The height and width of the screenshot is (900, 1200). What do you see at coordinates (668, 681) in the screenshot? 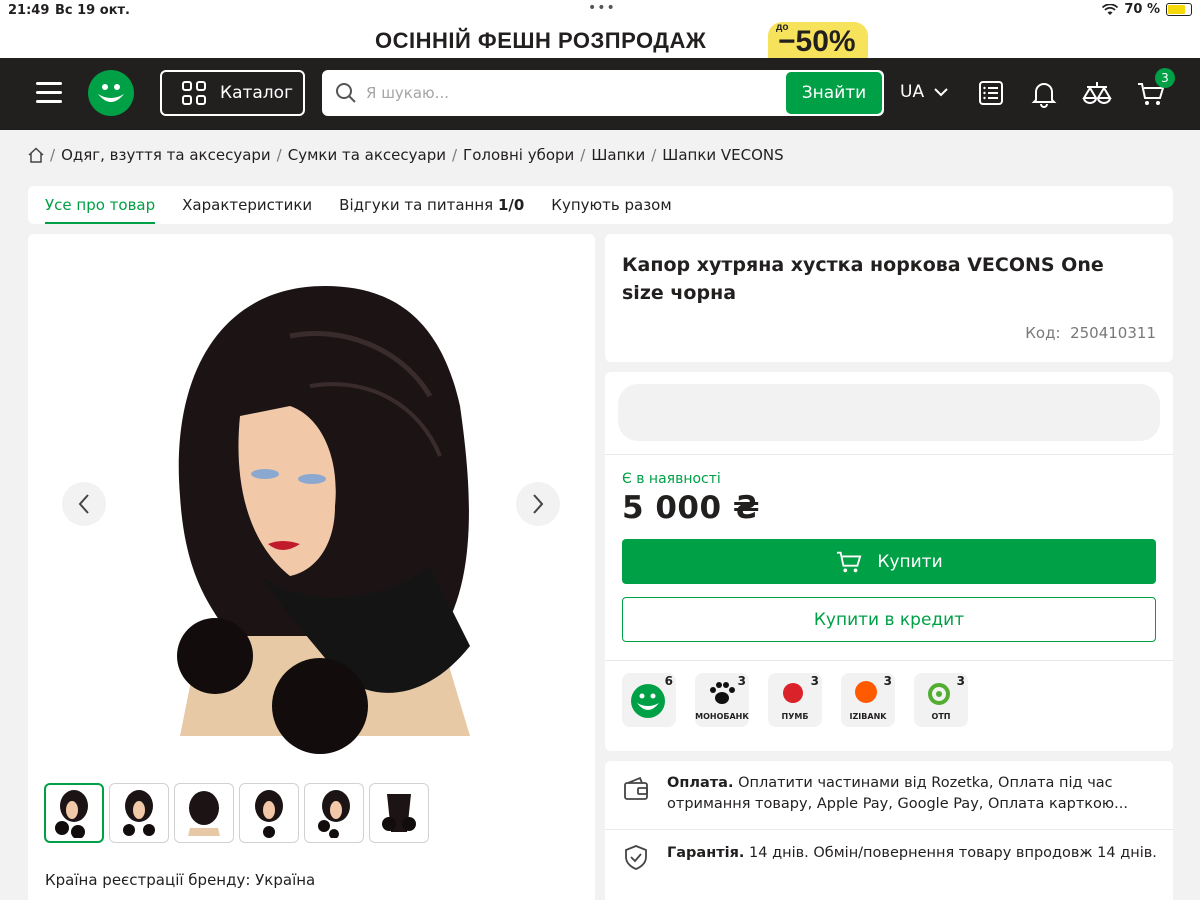
I see `bank-months: 6` at bounding box center [668, 681].